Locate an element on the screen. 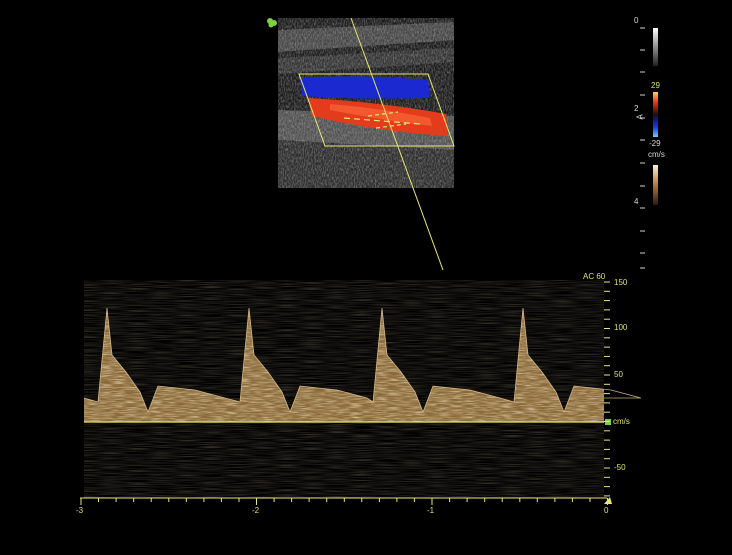 This screenshot has width=732, height=555. color-bar-mid-label: 2 is located at coordinates (636, 108).